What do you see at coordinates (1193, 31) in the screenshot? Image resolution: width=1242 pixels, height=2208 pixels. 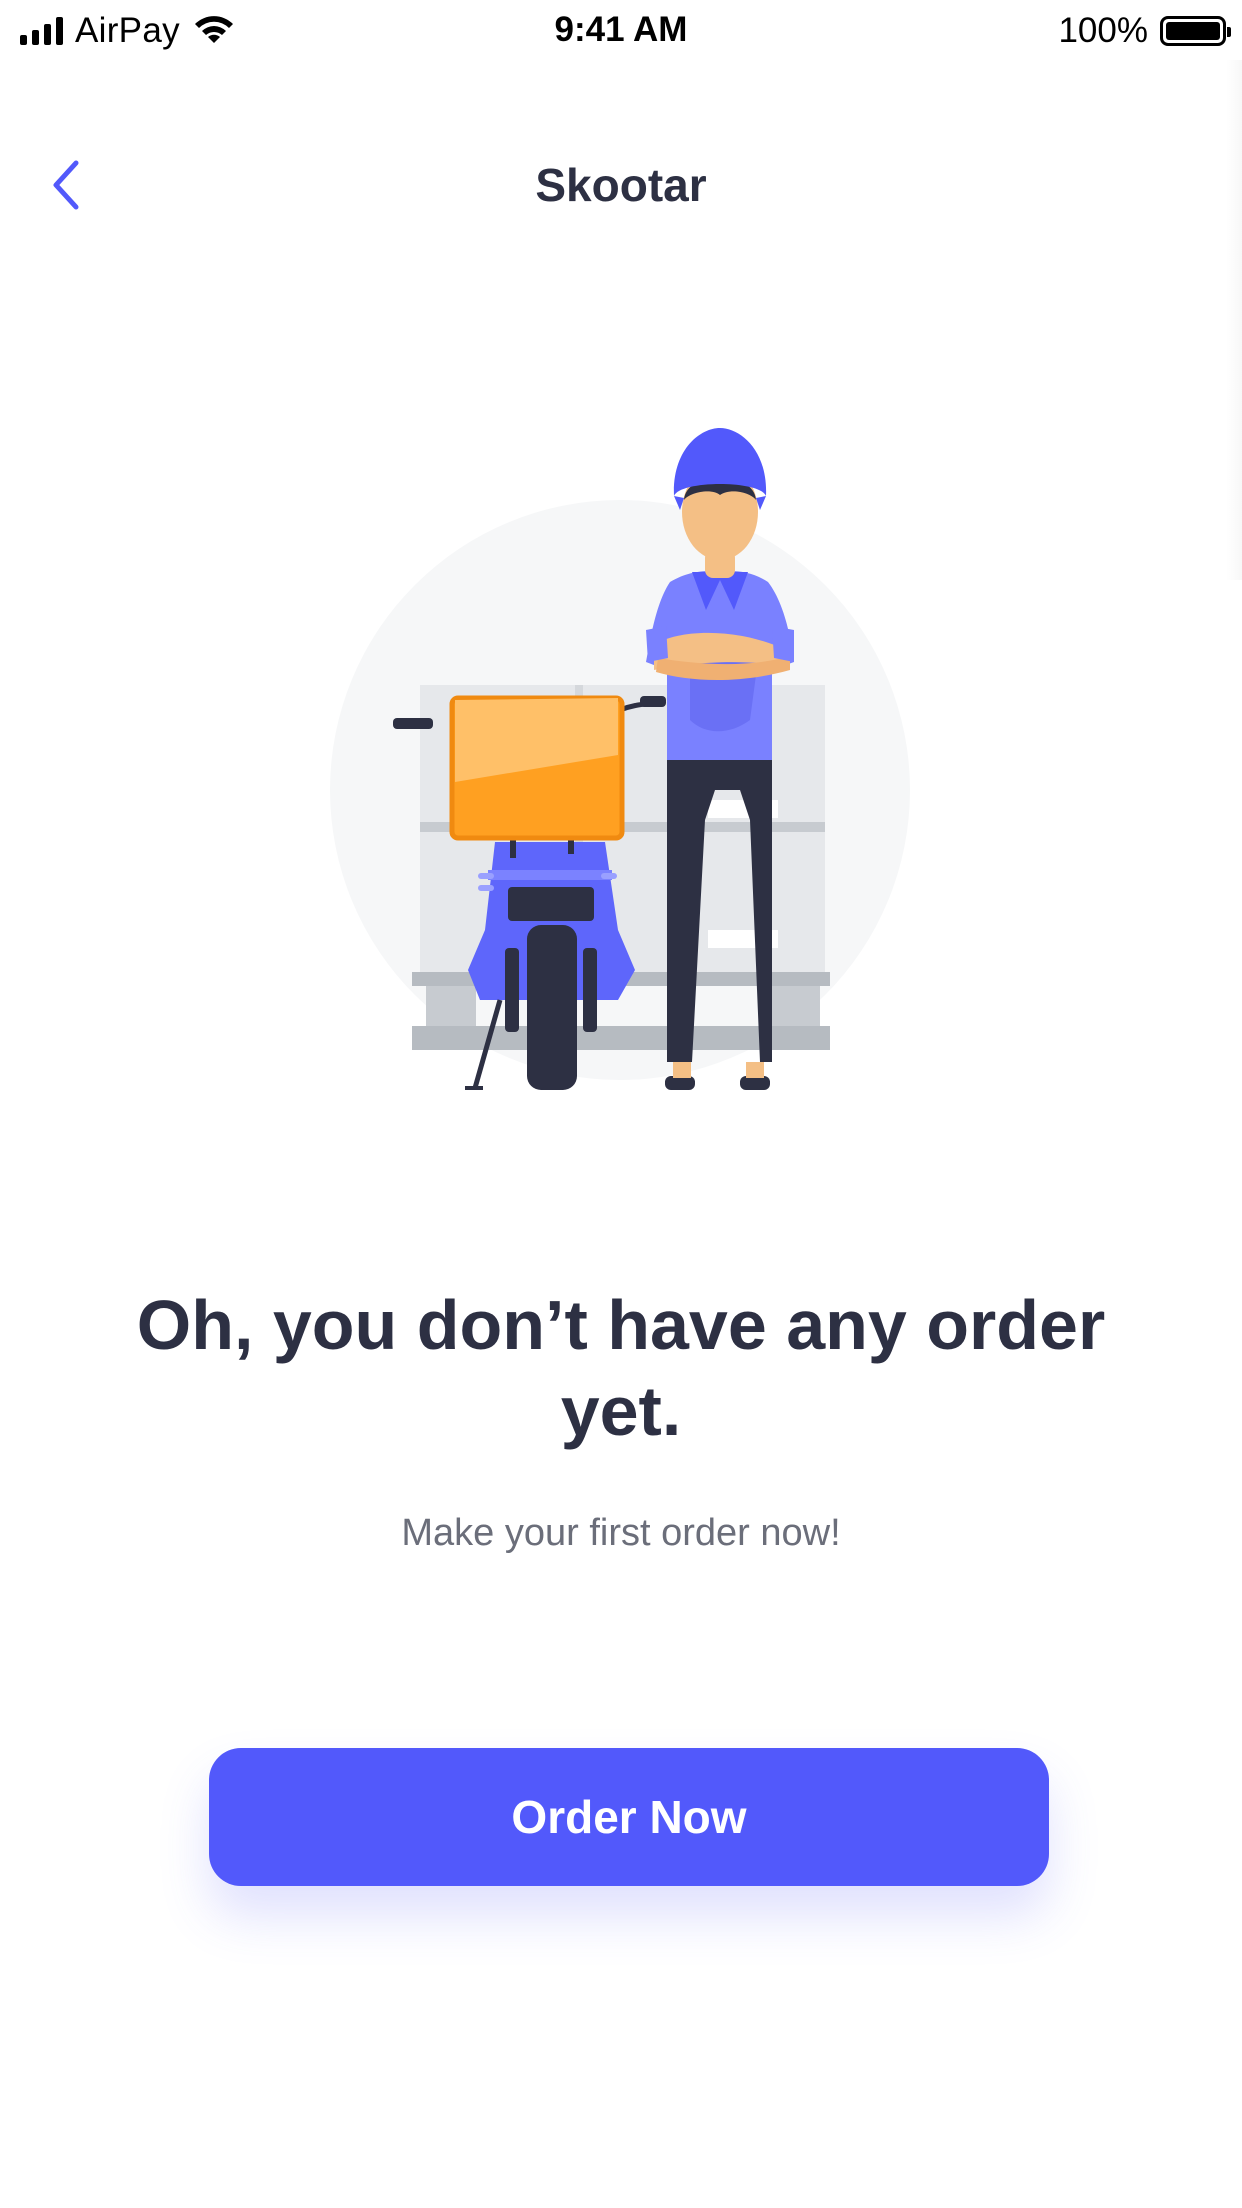 I see `battery-fill` at bounding box center [1193, 31].